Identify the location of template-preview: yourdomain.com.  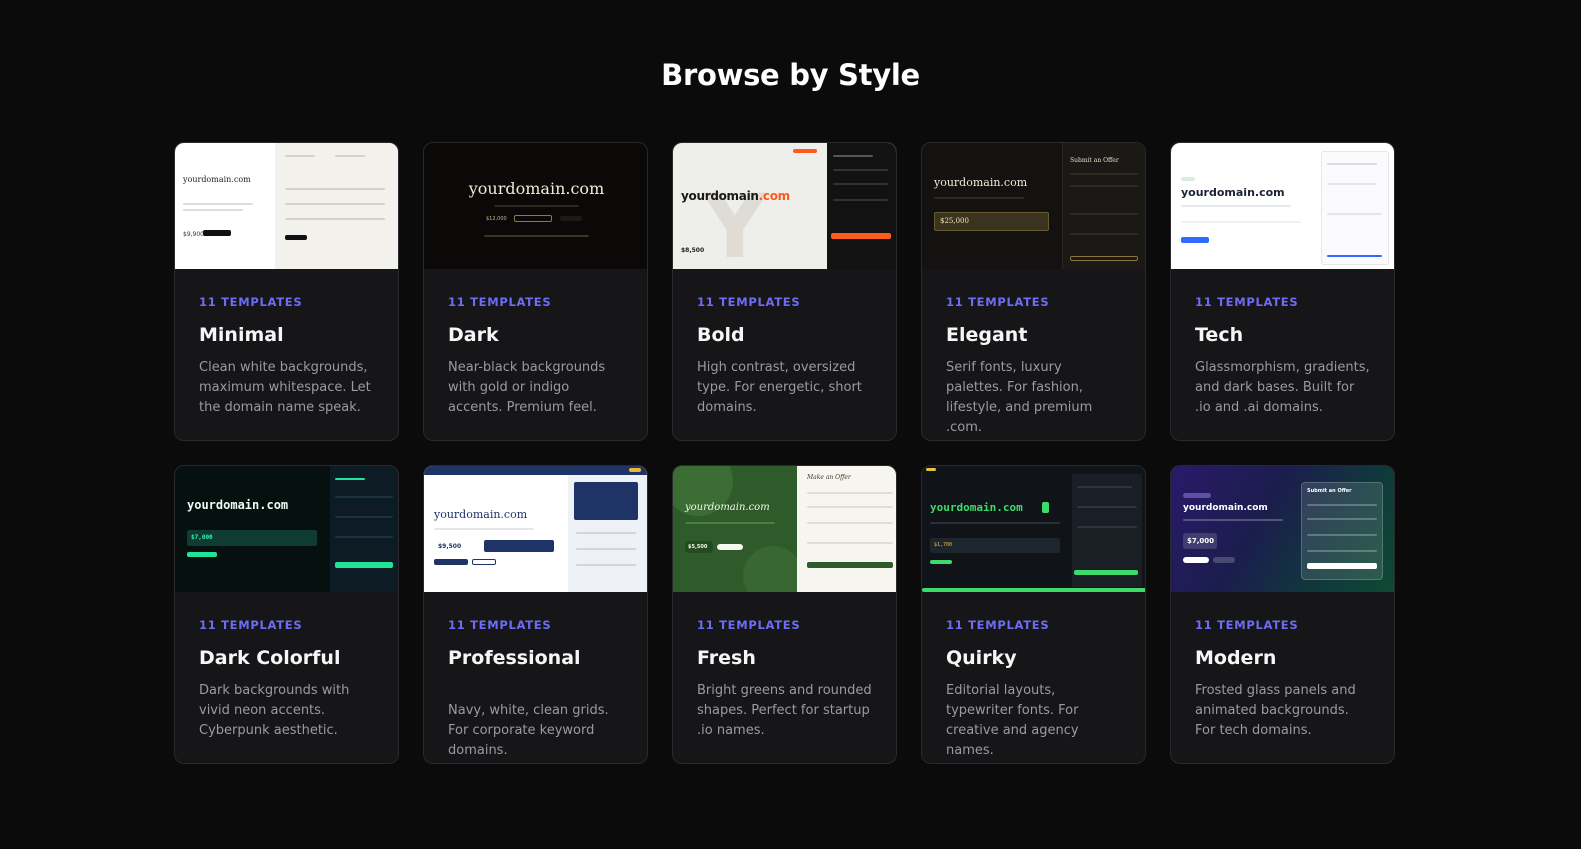
(1282, 206).